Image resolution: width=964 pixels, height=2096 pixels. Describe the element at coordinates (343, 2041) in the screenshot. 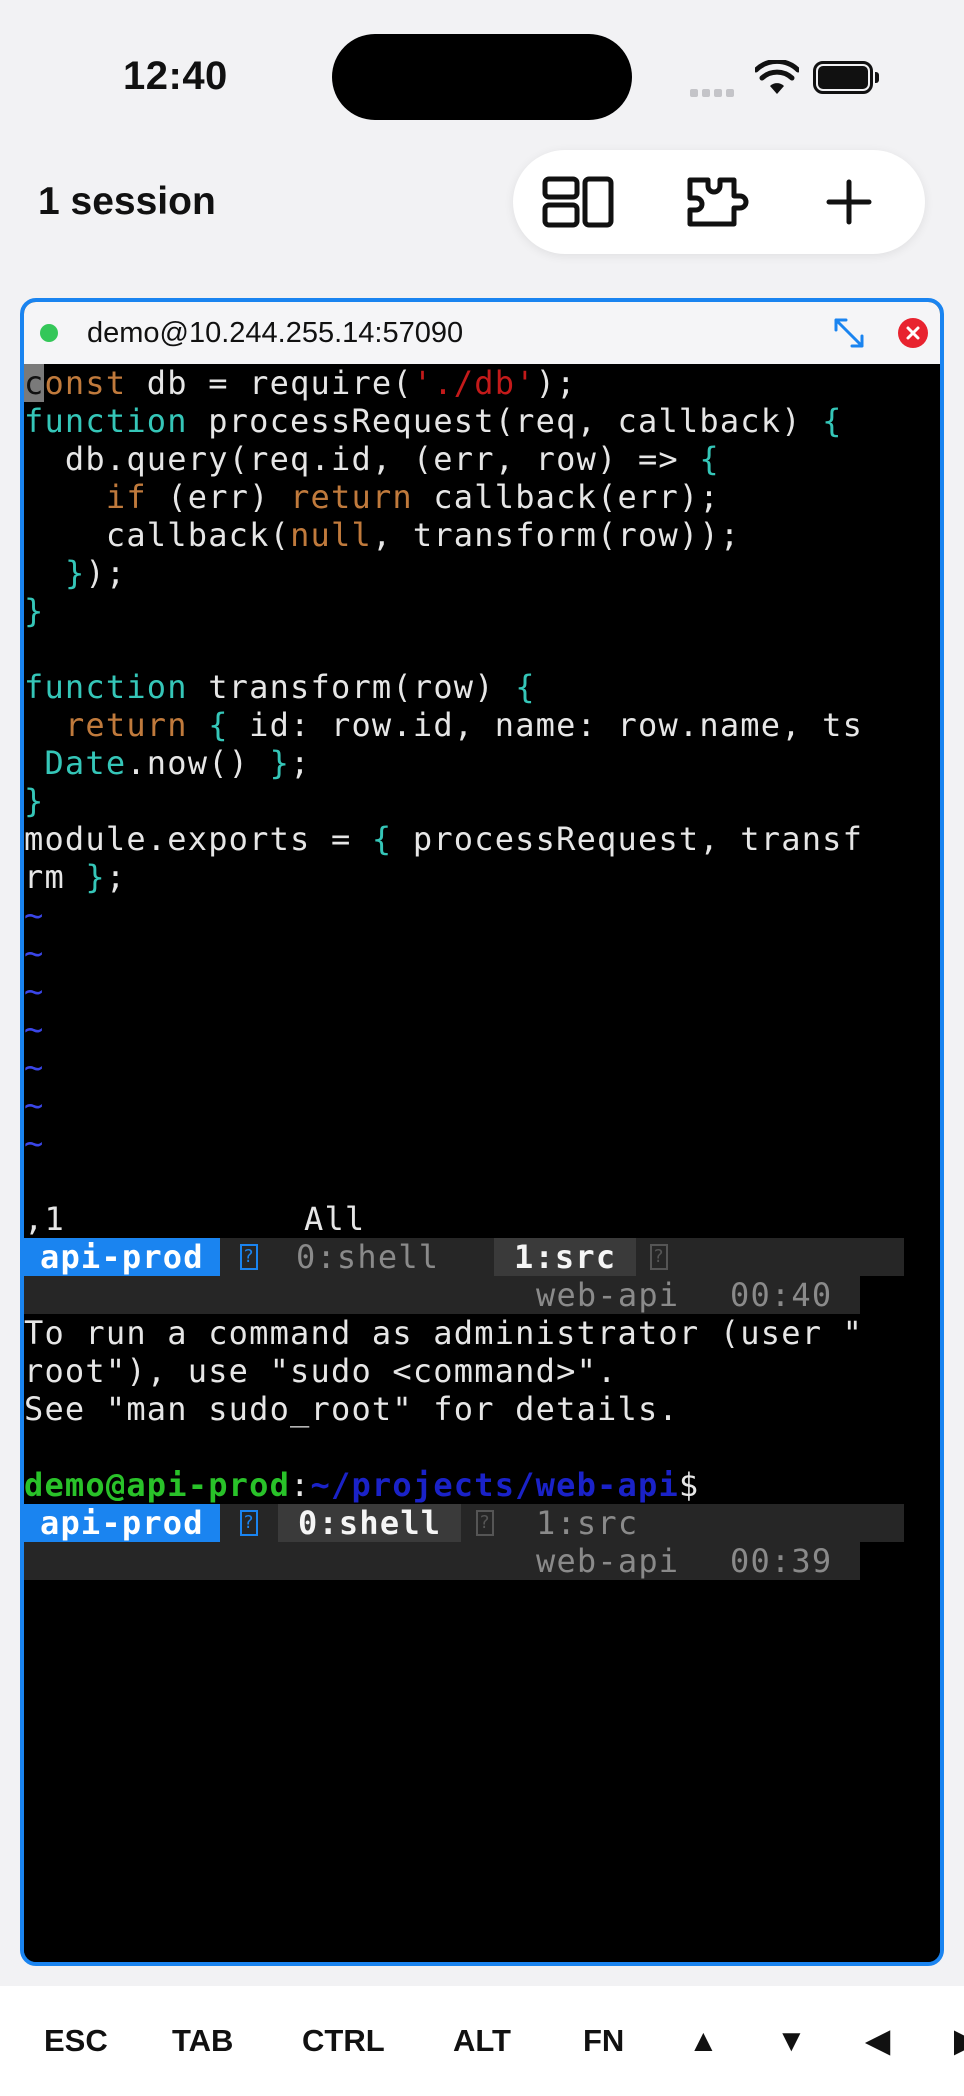

I see `key-ctrl: CTRL` at that location.